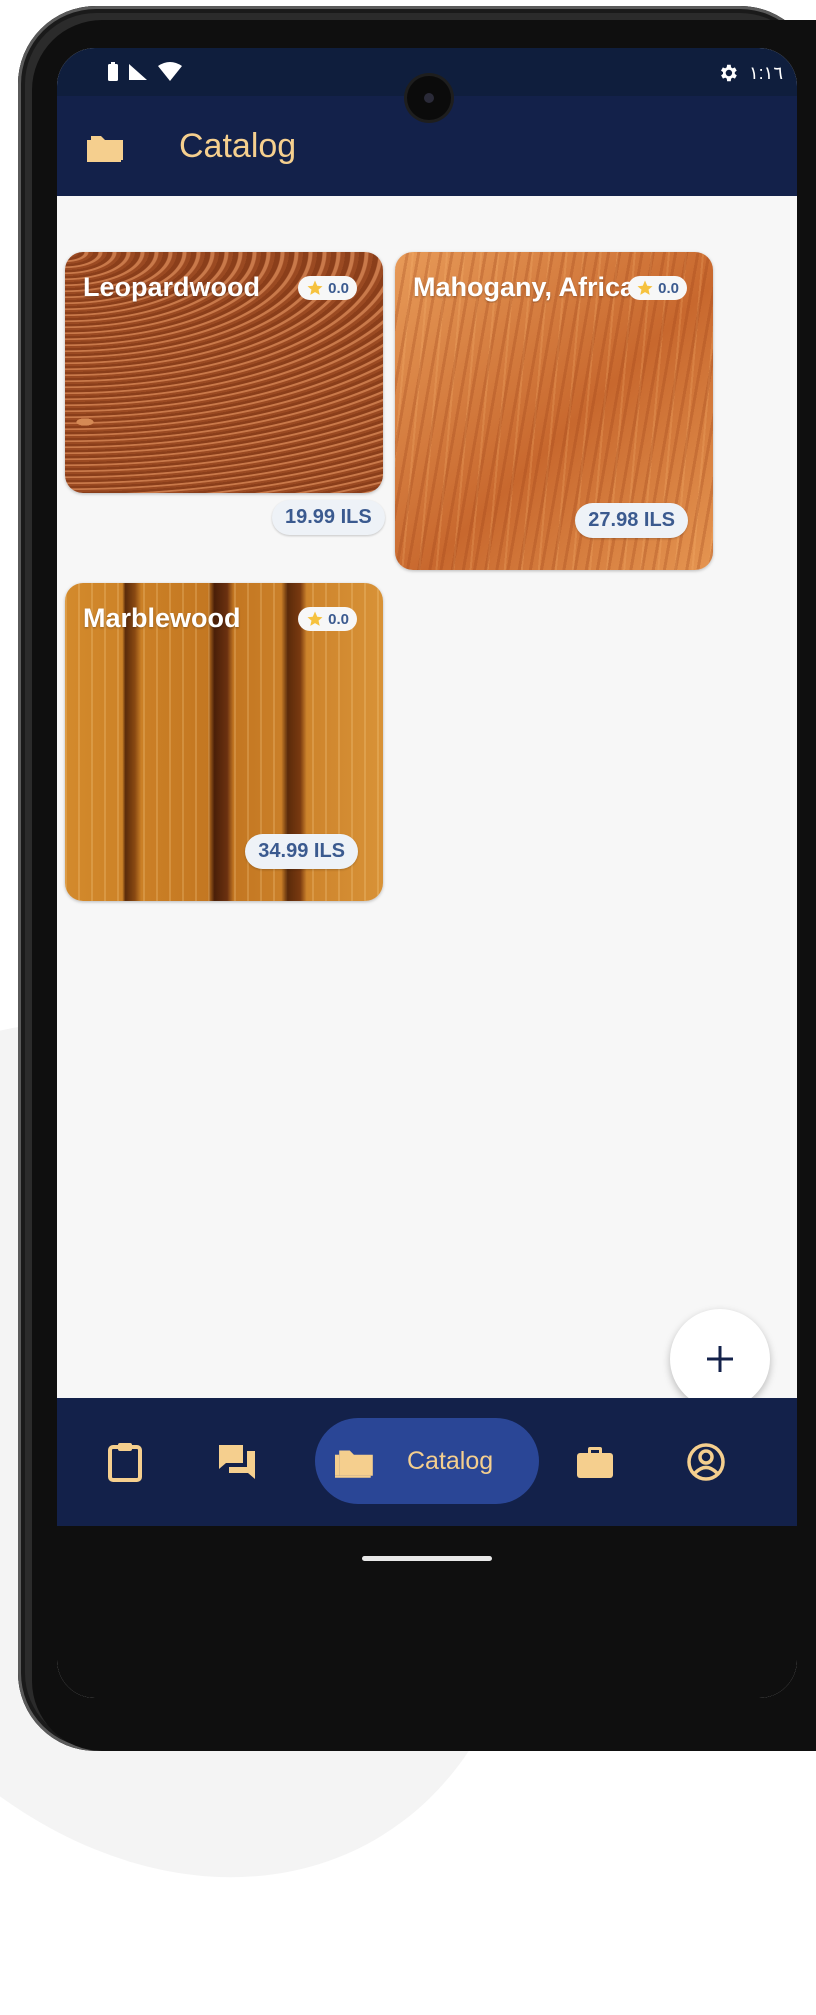 The width and height of the screenshot is (816, 2015). What do you see at coordinates (532, 287) in the screenshot?
I see `card-title: Mahogany, African` at bounding box center [532, 287].